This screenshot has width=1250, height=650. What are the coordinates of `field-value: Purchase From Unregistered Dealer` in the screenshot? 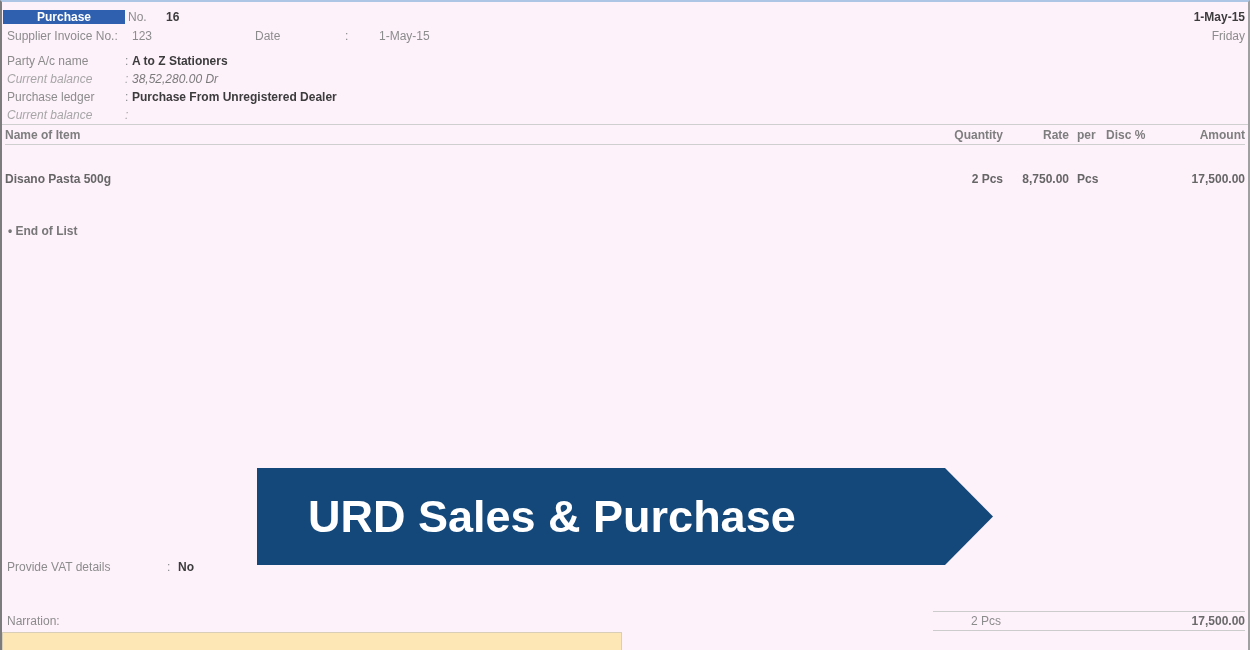 It's located at (235, 97).